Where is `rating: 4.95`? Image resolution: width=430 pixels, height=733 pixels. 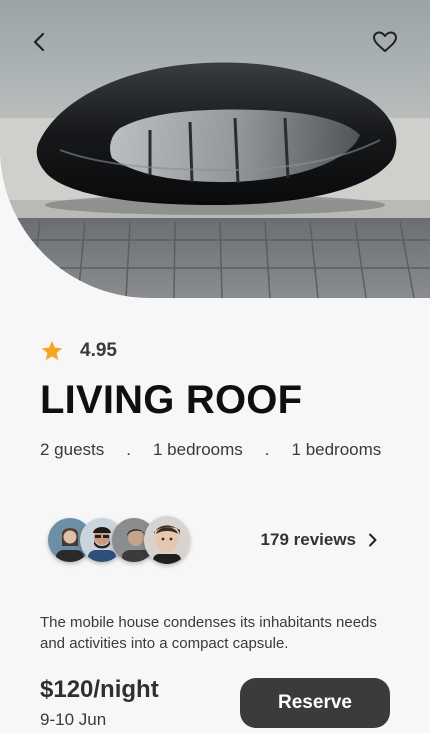
rating: 4.95 is located at coordinates (78, 351).